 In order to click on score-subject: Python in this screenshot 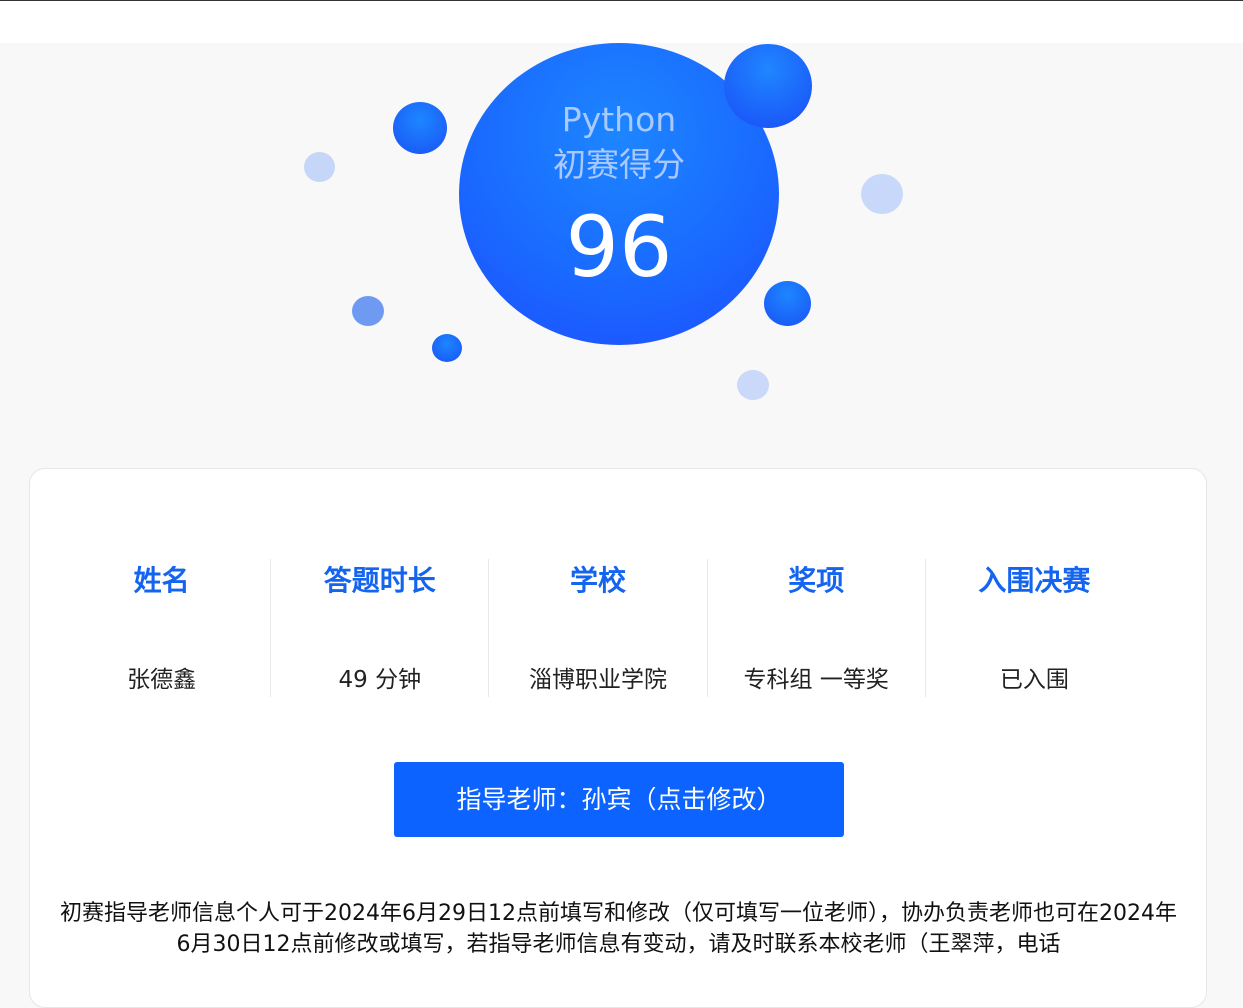, I will do `click(619, 119)`.